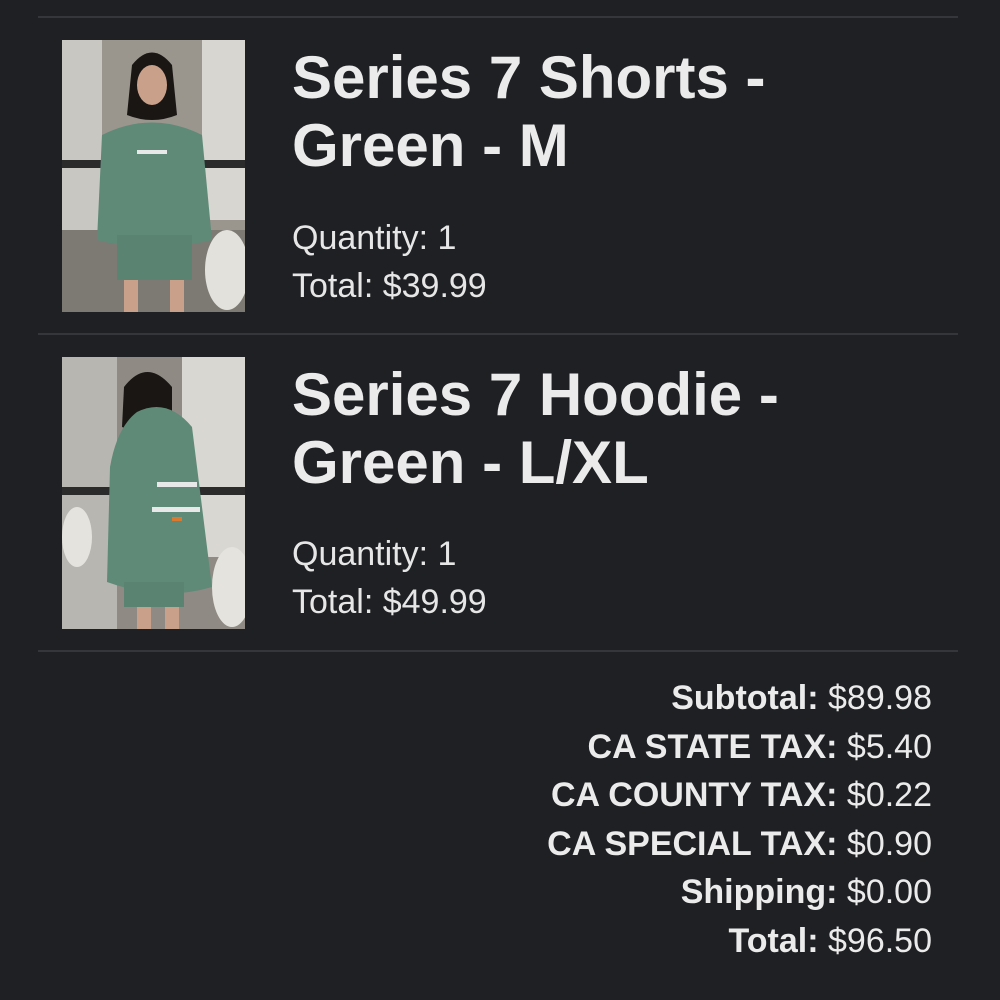 The image size is (1000, 1000). I want to click on order-total-row: Total: $96.50, so click(739, 941).